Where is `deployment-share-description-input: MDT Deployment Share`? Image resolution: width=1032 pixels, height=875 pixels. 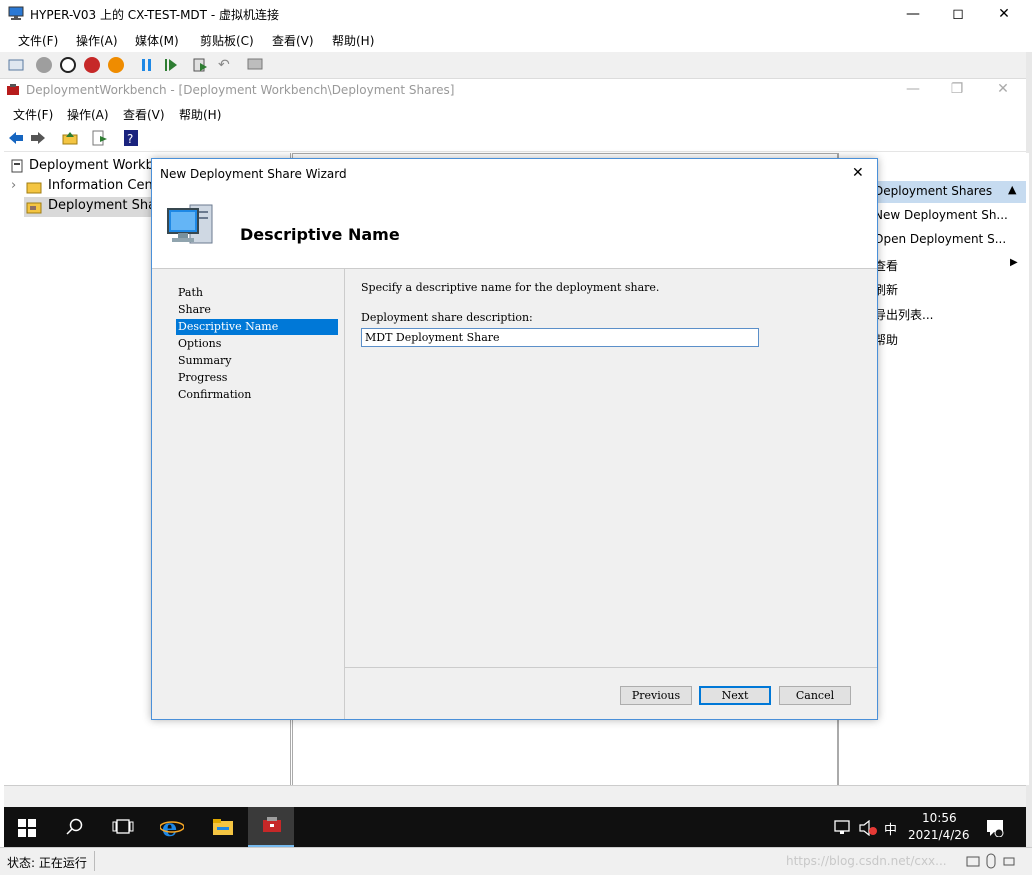
deployment-share-description-input: MDT Deployment Share is located at coordinates (560, 337).